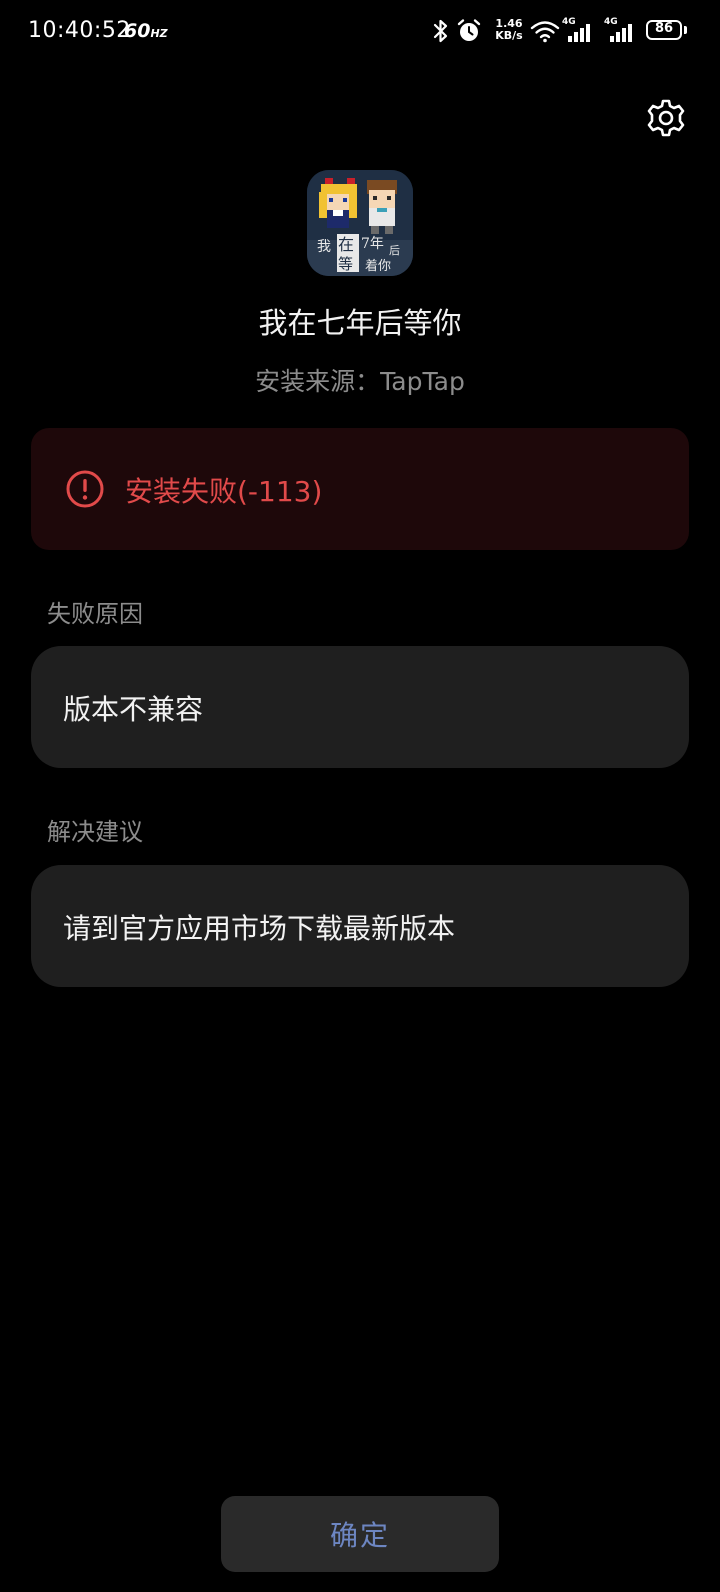 Image resolution: width=720 pixels, height=1592 pixels. What do you see at coordinates (360, 707) in the screenshot?
I see `failure-reason-card: 版本不兼容` at bounding box center [360, 707].